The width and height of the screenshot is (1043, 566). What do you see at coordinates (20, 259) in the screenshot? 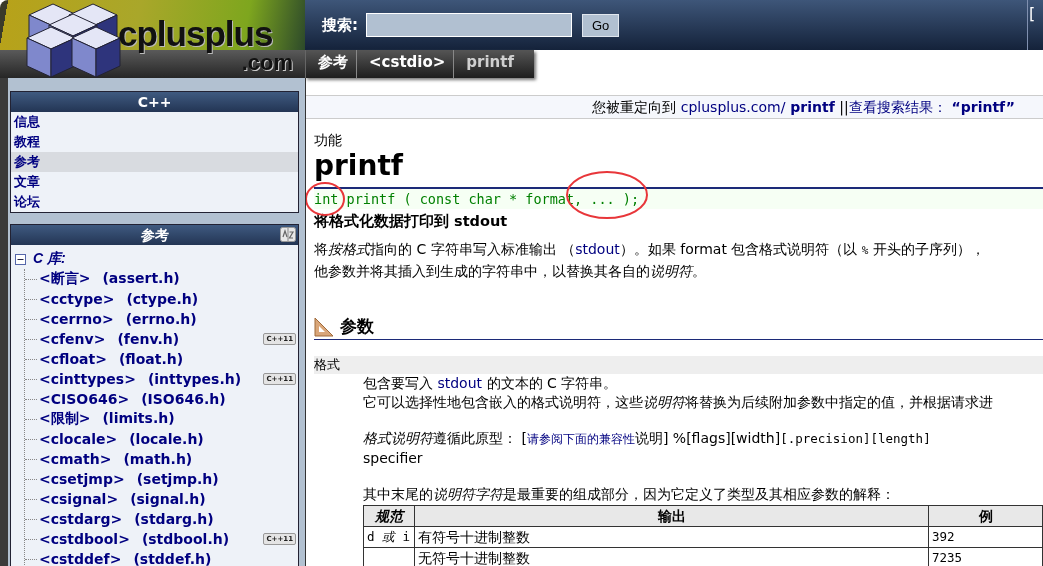
I see `collapse-icon` at bounding box center [20, 259].